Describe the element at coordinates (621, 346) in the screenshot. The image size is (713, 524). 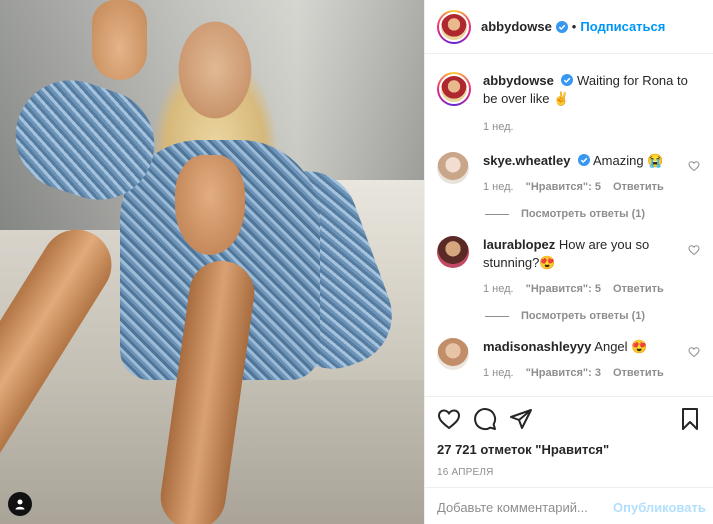
I see `comment-text: Angel 😍` at that location.